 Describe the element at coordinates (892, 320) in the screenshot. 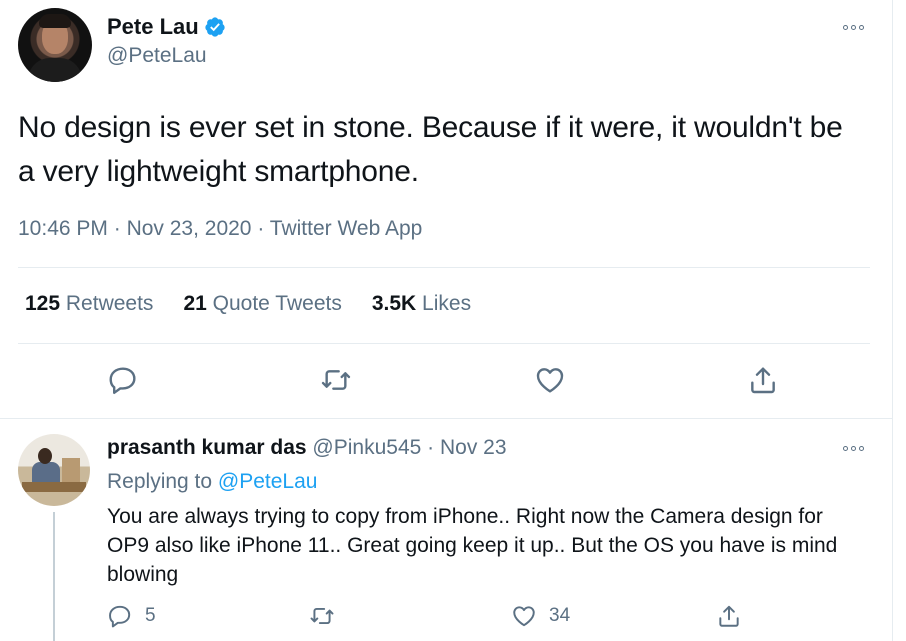

I see `timeline-border` at that location.